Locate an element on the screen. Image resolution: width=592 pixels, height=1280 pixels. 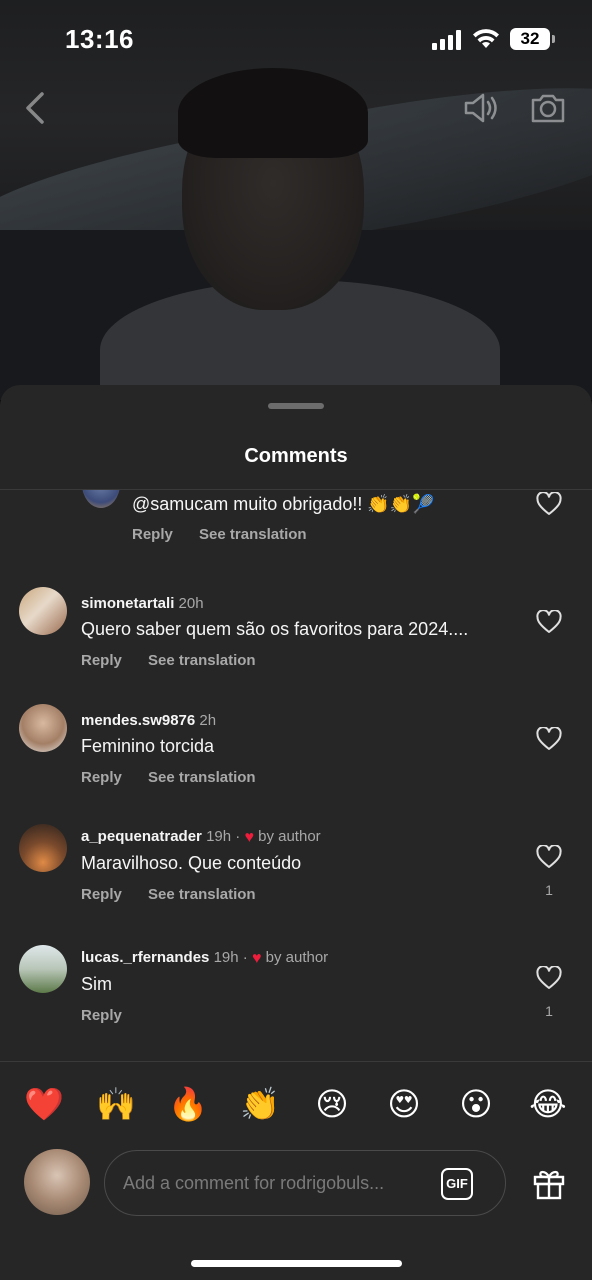
wifi-icon is located at coordinates (486, 38).